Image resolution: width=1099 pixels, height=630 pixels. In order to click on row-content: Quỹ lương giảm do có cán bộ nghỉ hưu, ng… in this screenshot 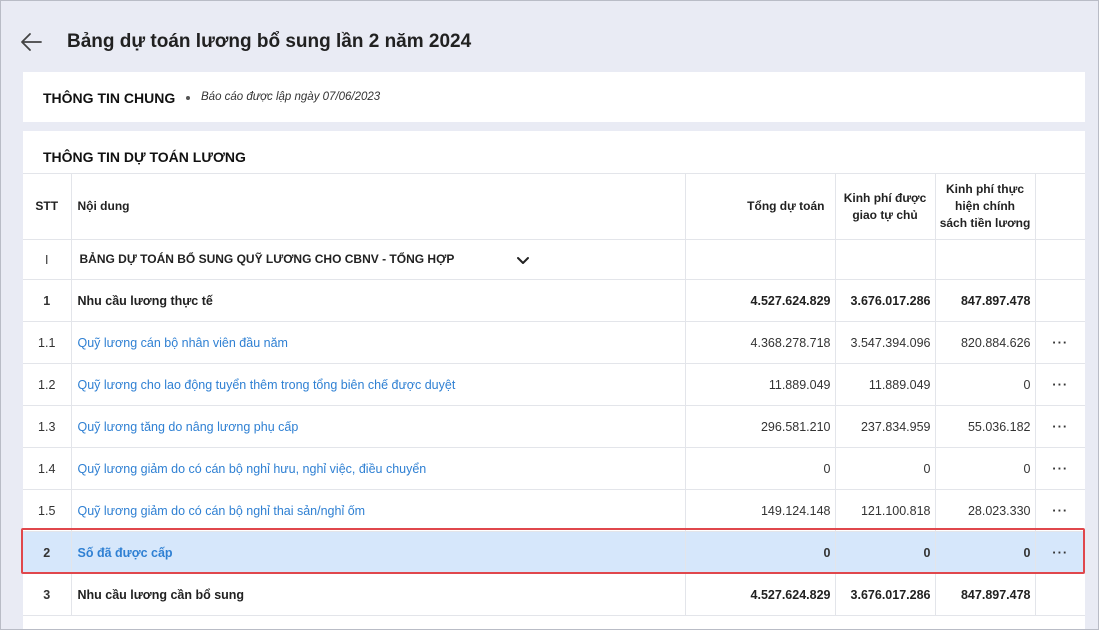, I will do `click(378, 468)`.